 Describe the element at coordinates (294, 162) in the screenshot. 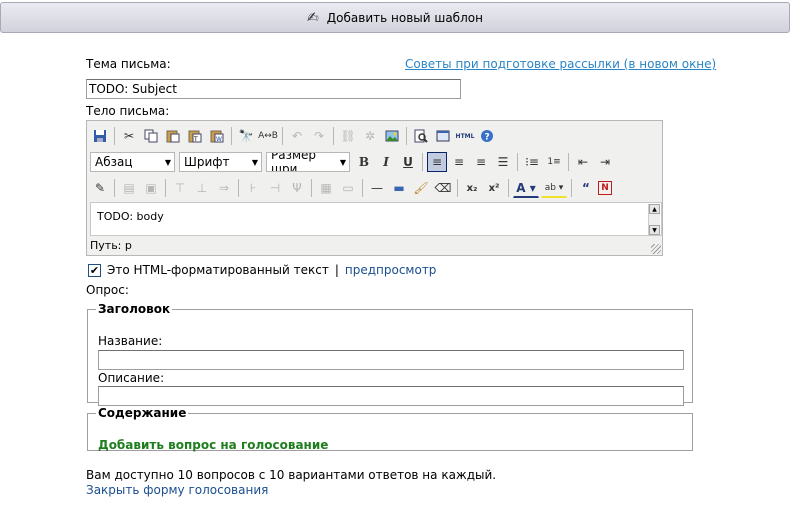

I see `font-size-select-value: Размер шри` at that location.